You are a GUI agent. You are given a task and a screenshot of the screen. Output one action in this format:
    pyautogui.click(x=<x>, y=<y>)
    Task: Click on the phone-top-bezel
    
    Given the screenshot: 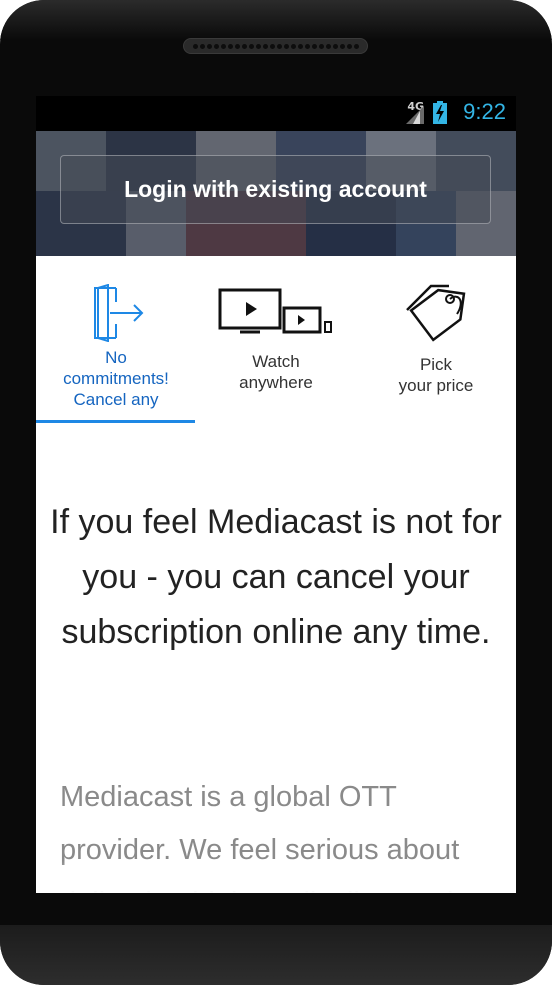 What is the action you would take?
    pyautogui.click(x=276, y=20)
    